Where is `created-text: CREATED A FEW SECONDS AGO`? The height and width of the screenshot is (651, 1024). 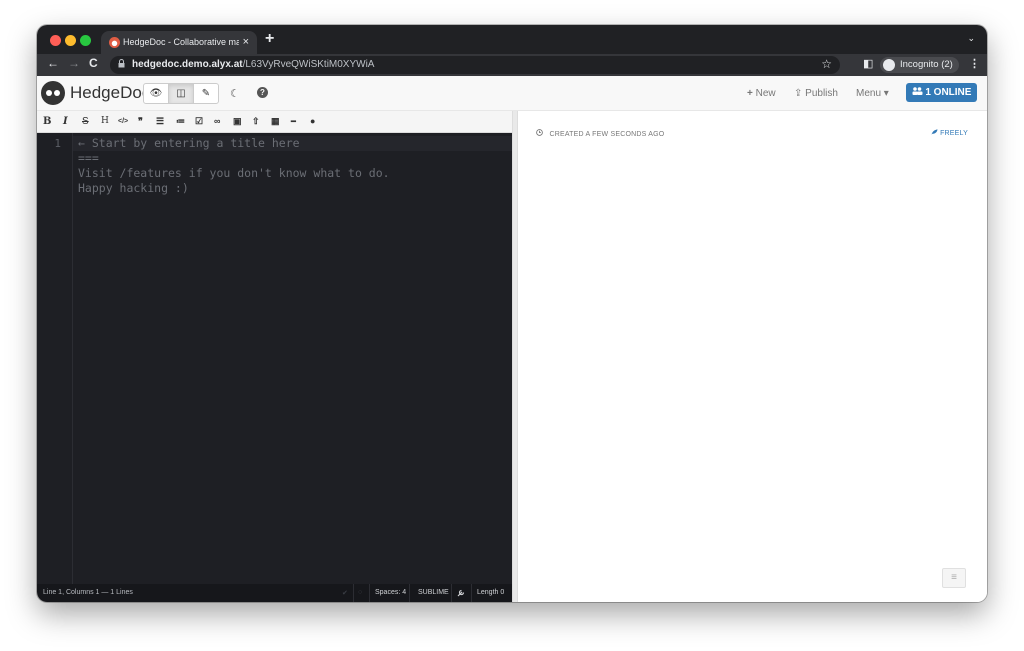 created-text: CREATED A FEW SECONDS AGO is located at coordinates (607, 134).